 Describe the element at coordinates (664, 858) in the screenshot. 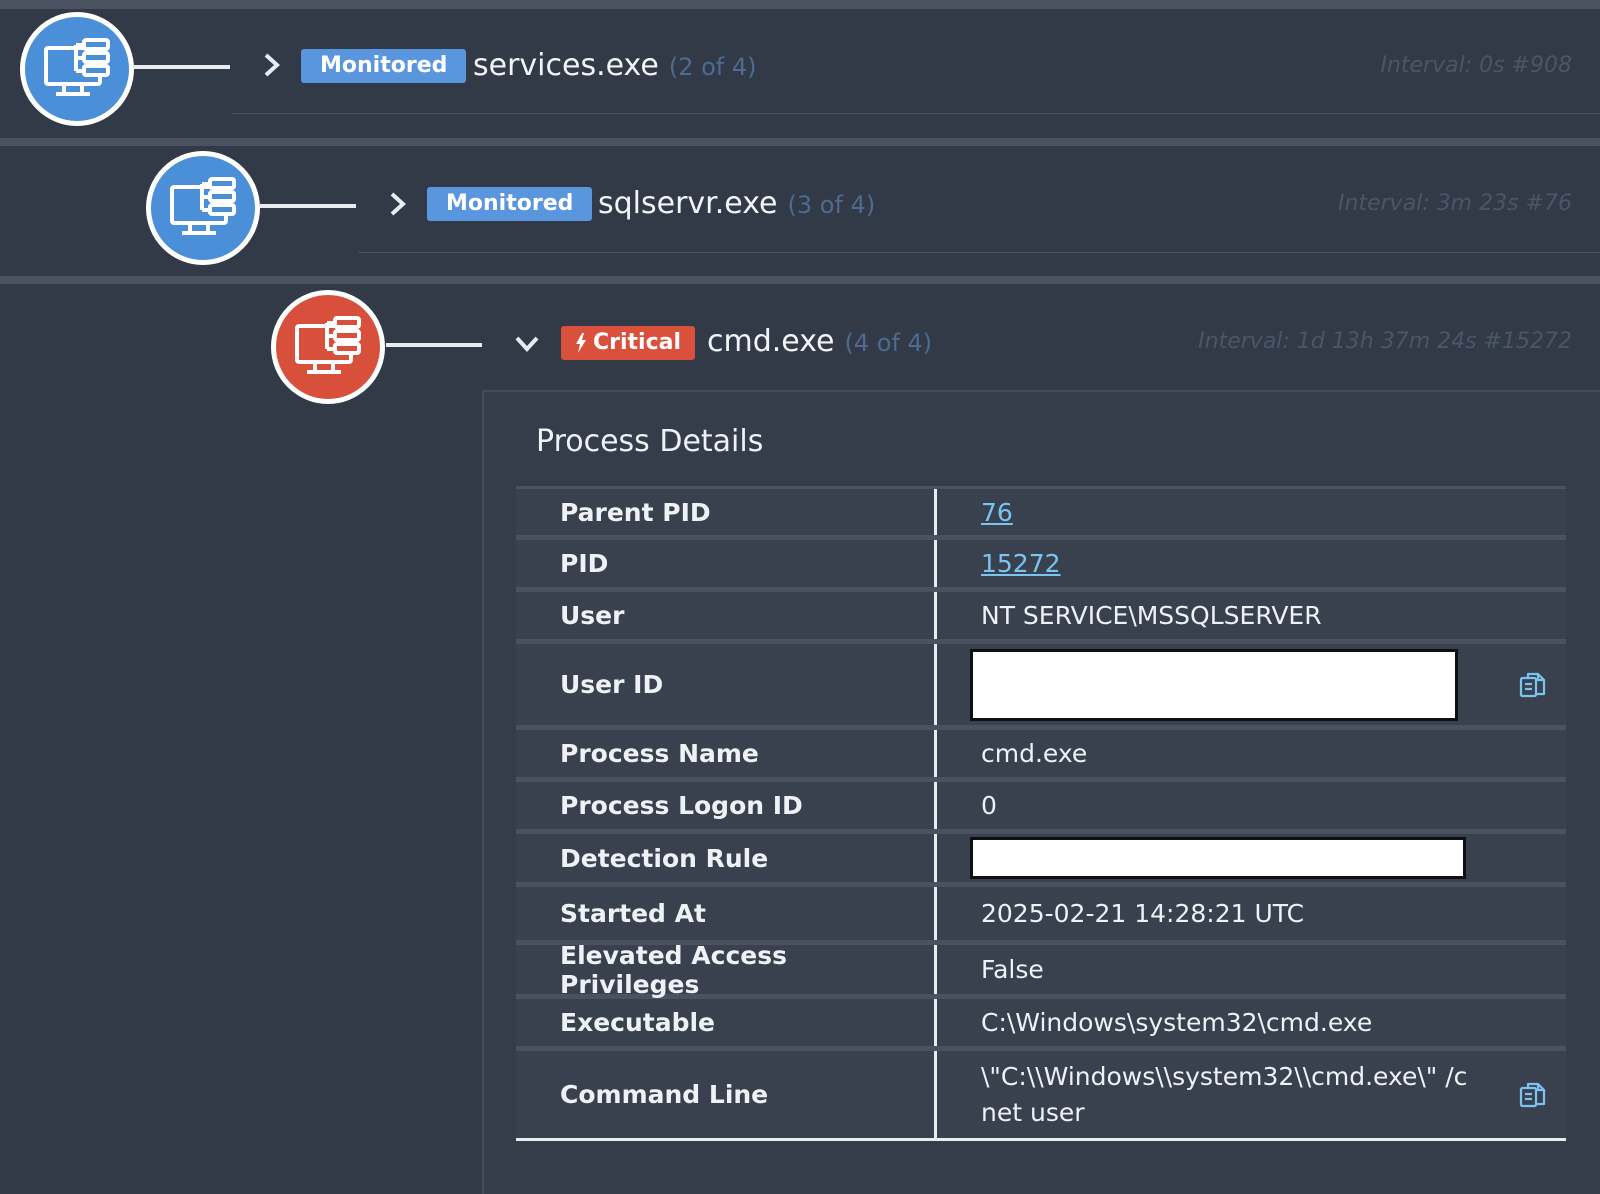

I see `row-label: Detection Rule` at that location.